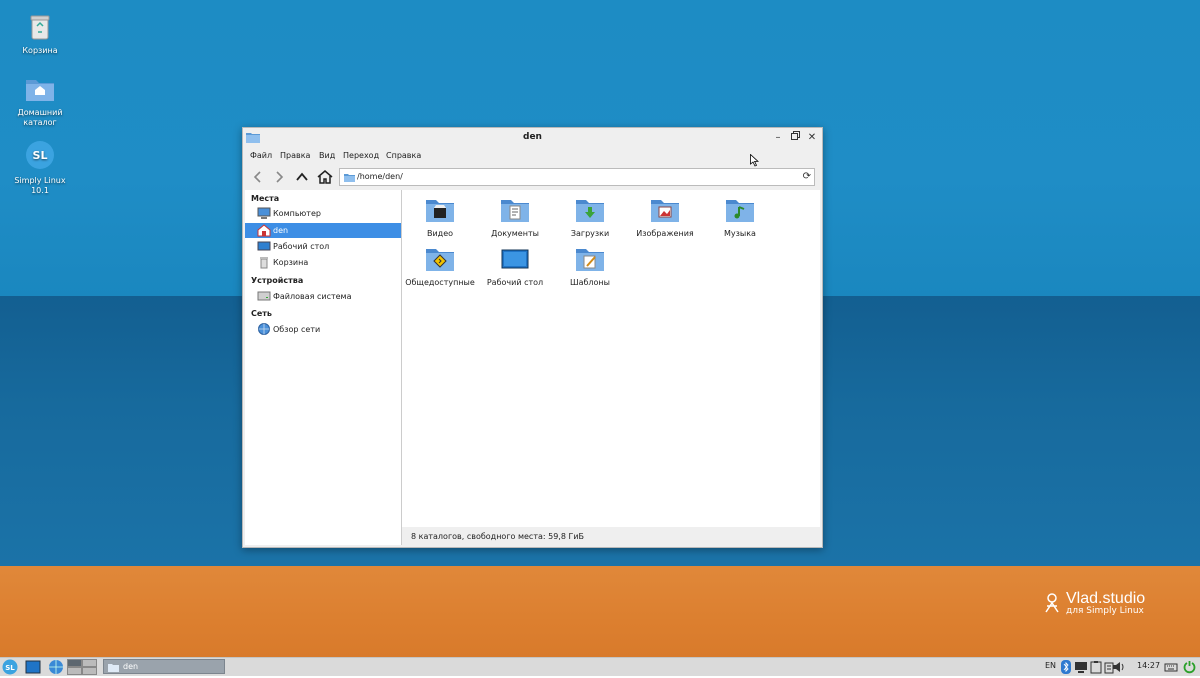 This screenshot has width=1200, height=678. What do you see at coordinates (1052, 603) in the screenshot?
I see `vladstudio-logo-icon` at bounding box center [1052, 603].